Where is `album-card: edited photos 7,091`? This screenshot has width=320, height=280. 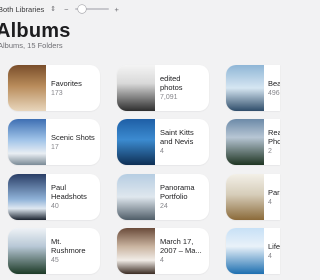 album-card: edited photos 7,091 is located at coordinates (163, 88).